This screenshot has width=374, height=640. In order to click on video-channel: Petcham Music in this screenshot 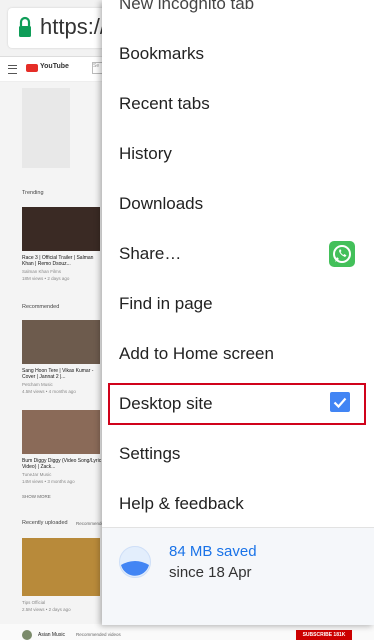, I will do `click(37, 384)`.